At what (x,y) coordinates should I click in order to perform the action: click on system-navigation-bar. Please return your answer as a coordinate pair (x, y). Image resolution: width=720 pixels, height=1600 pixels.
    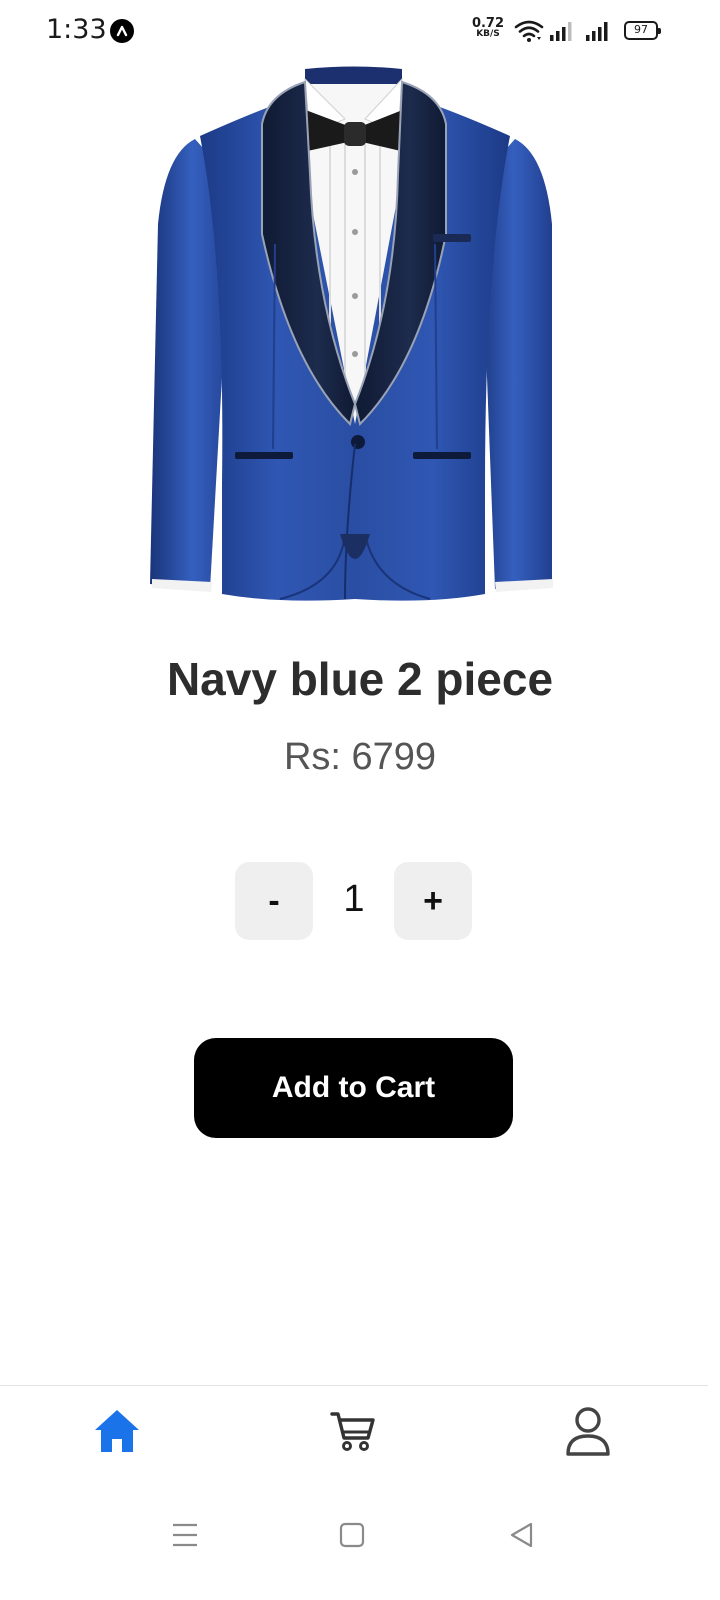
    Looking at the image, I should click on (360, 1545).